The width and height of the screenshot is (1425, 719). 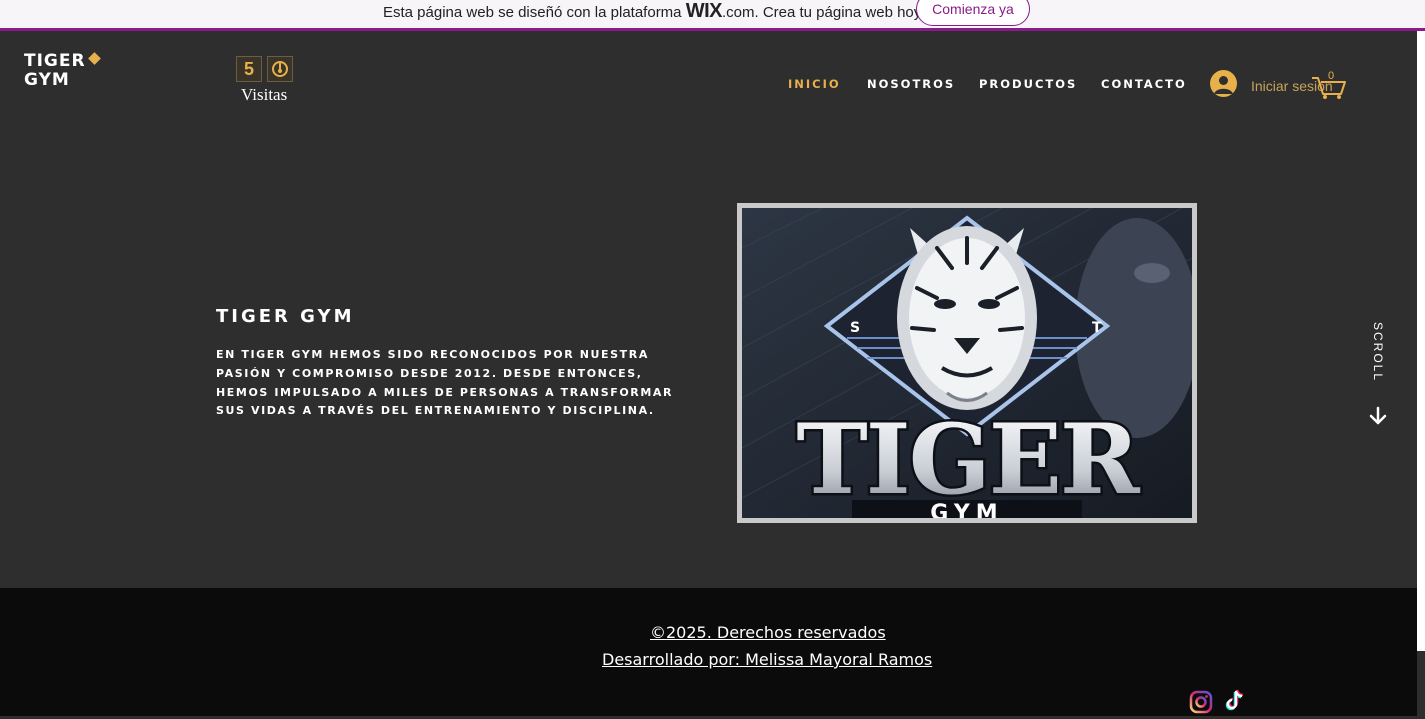 What do you see at coordinates (55, 61) in the screenshot?
I see `logo-line-1: TIGER` at bounding box center [55, 61].